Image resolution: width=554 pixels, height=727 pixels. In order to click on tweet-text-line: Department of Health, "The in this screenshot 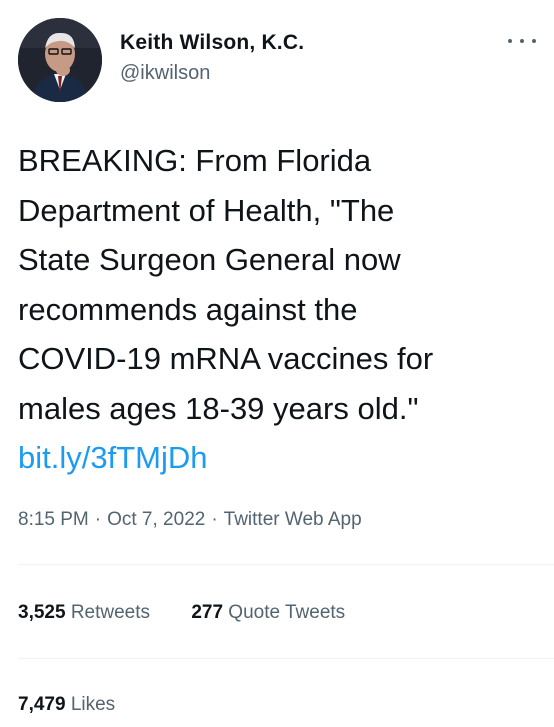, I will do `click(206, 210)`.